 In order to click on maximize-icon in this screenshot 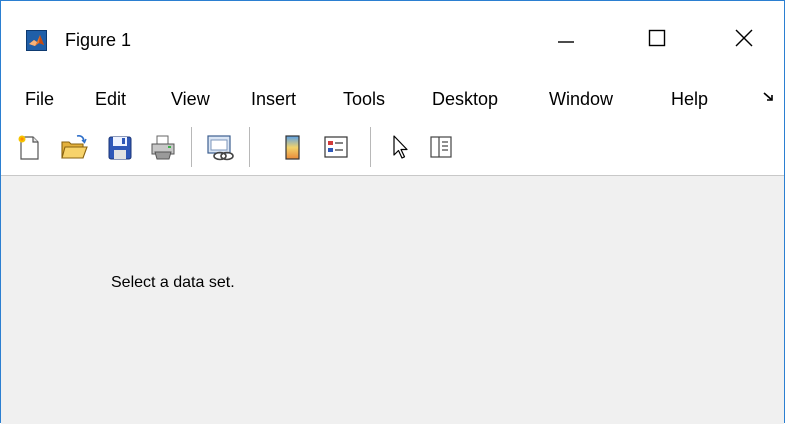, I will do `click(657, 40)`.